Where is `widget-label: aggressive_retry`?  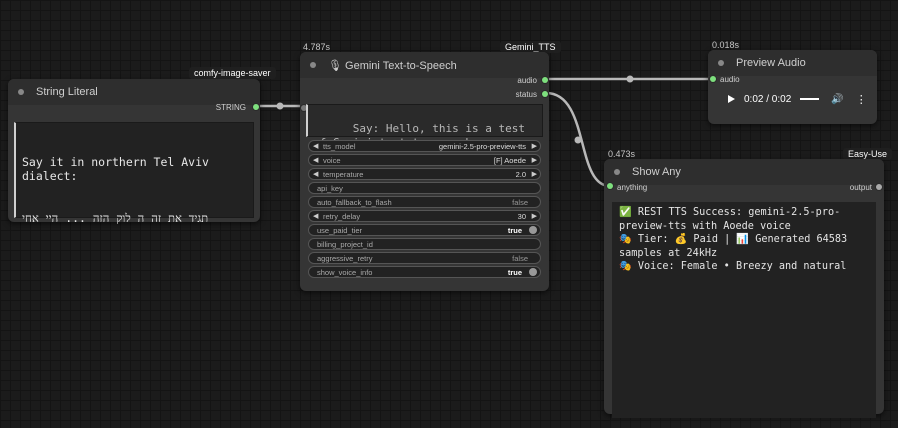
widget-label: aggressive_retry is located at coordinates (345, 258).